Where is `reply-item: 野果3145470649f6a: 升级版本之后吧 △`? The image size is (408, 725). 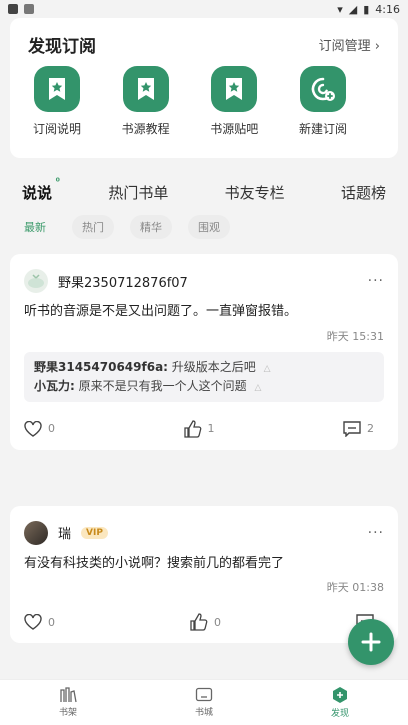
reply-item: 野果3145470649f6a: 升级版本之后吧 △ is located at coordinates (204, 367).